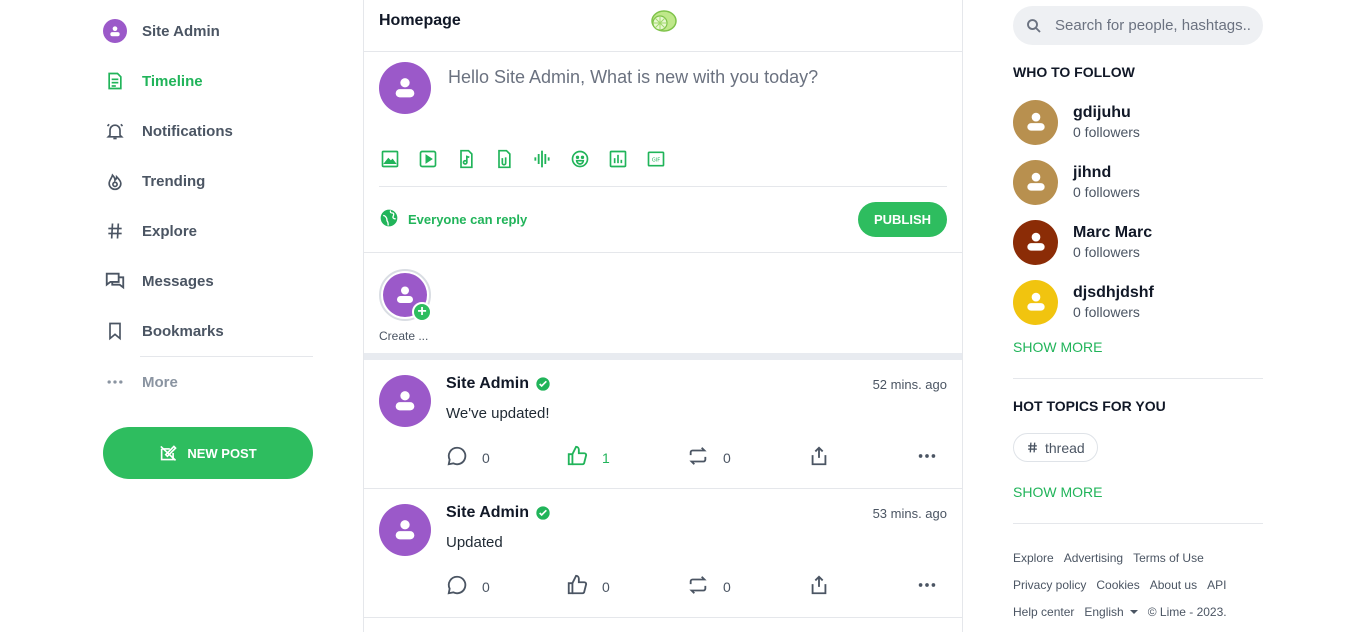  Describe the element at coordinates (178, 281) in the screenshot. I see `sidebar-item-label: Messages` at that location.